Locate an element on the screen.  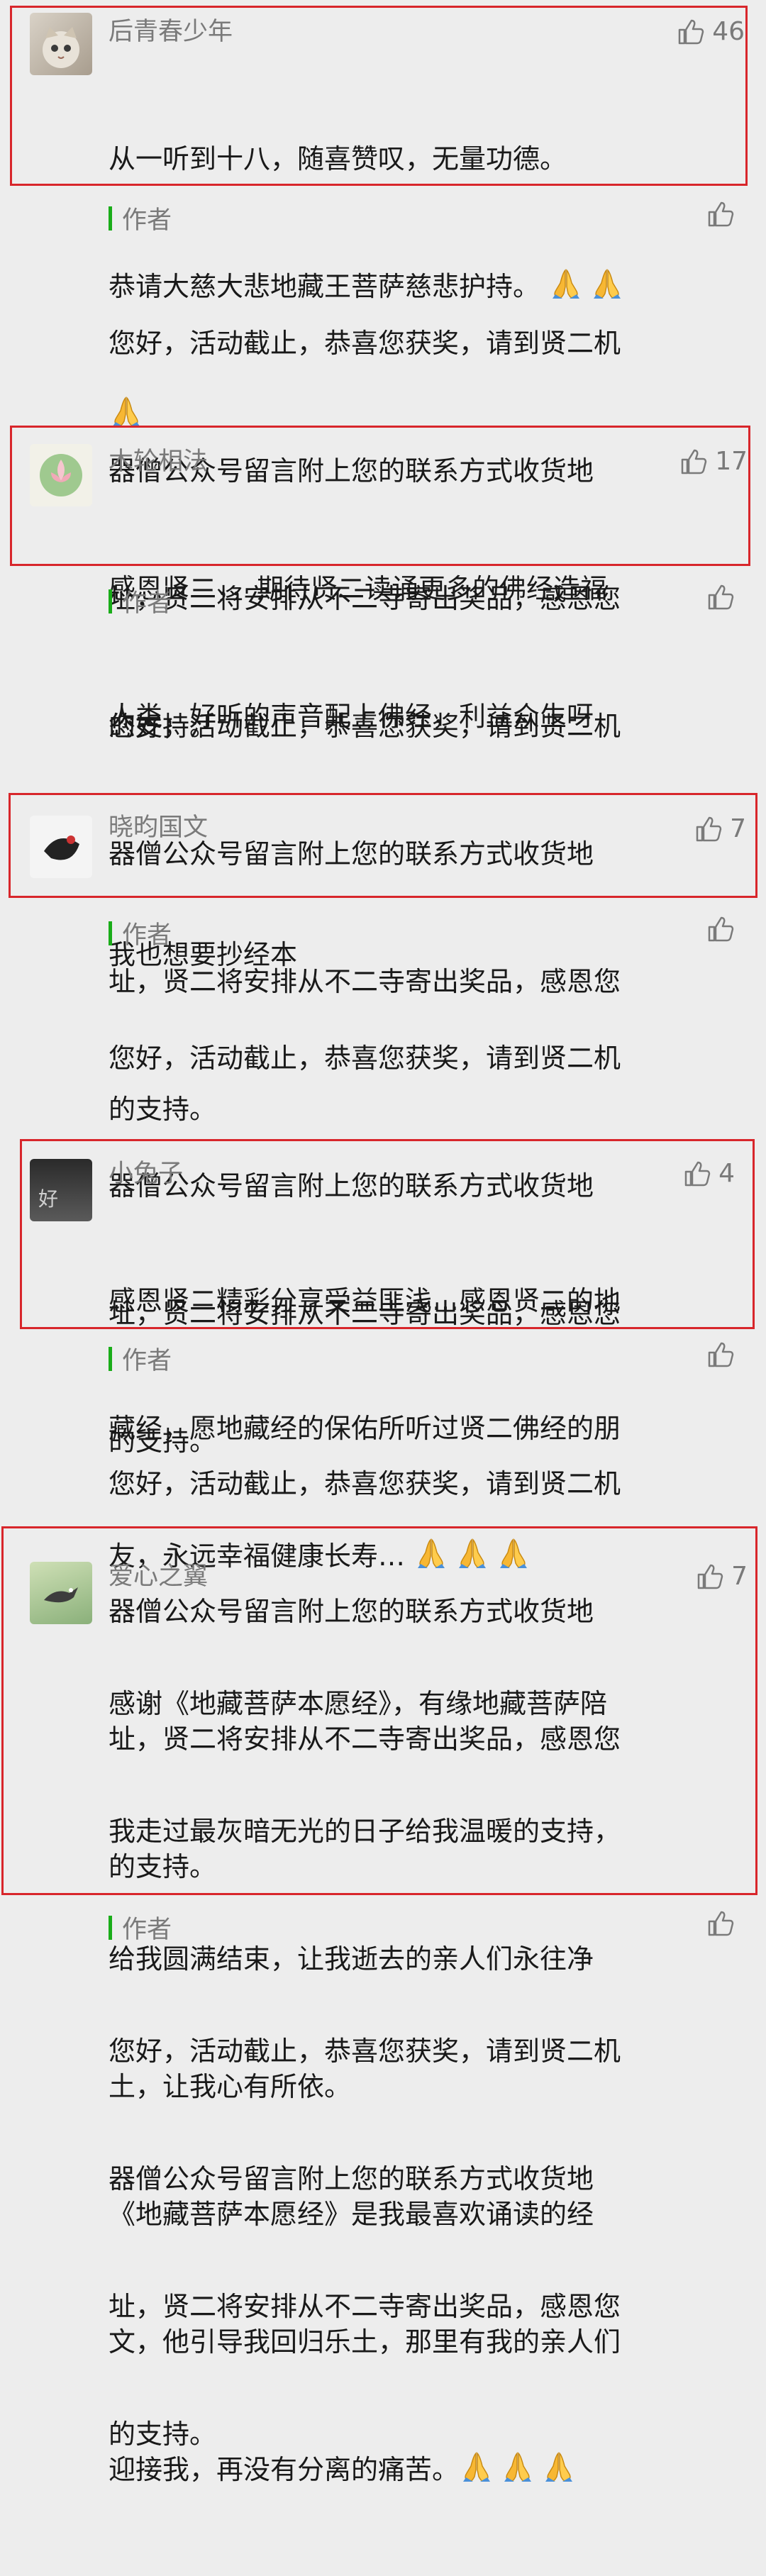
comment-nickname: 木轮相法 is located at coordinates (158, 461).